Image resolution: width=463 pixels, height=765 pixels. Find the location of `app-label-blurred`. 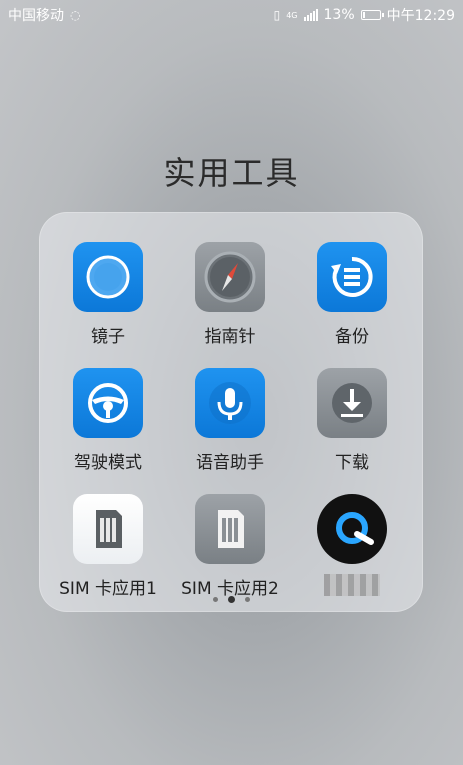

app-label-blurred is located at coordinates (352, 585).